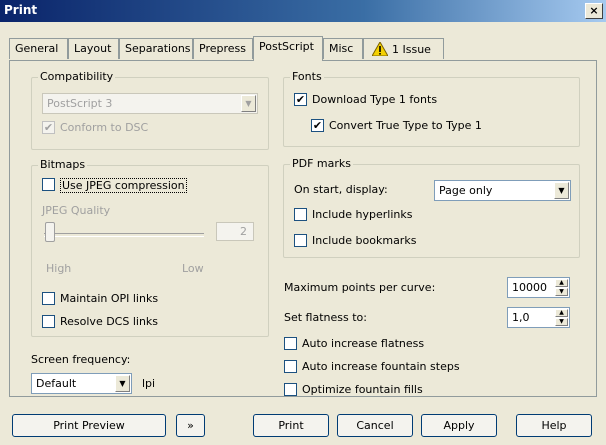 Image resolution: width=606 pixels, height=445 pixels. I want to click on help-button: Help, so click(554, 425).